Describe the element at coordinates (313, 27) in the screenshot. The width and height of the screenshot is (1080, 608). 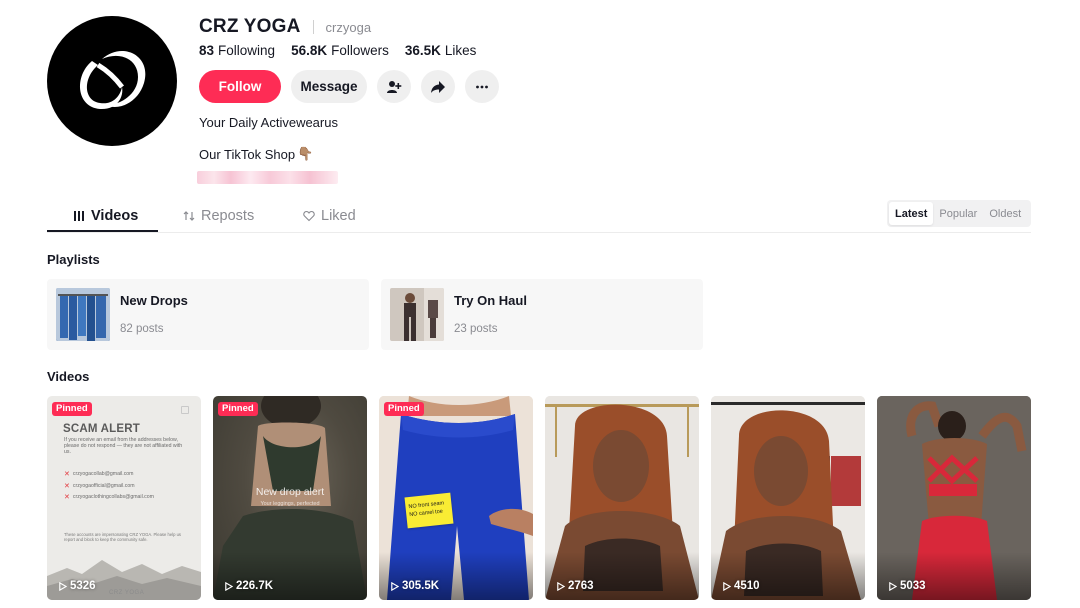
I see `name-divider` at that location.